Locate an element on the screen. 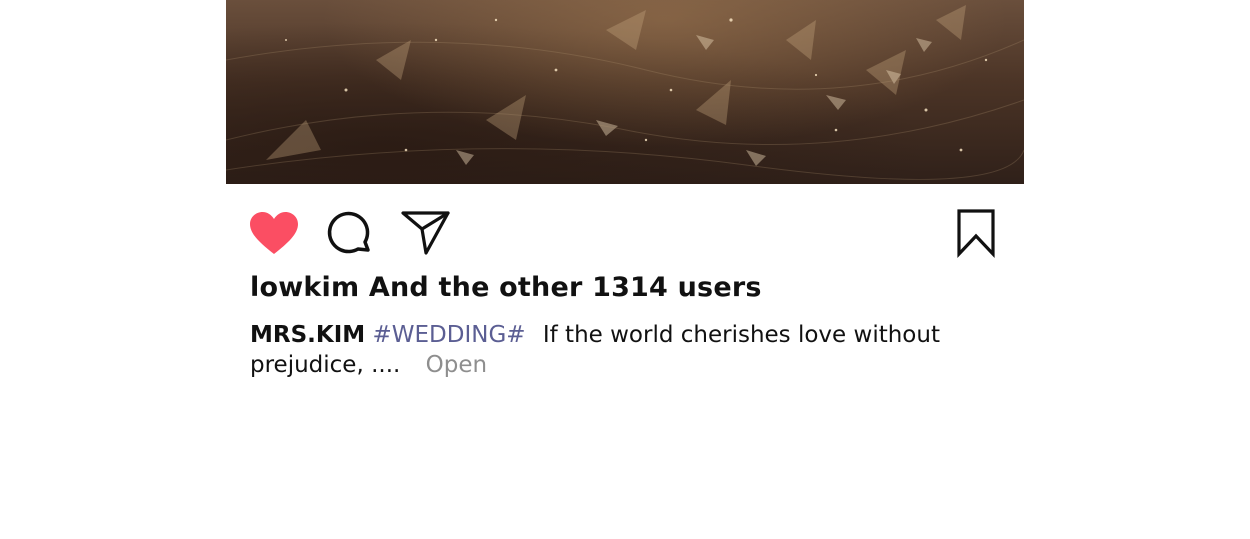 The image size is (1250, 539). share-button is located at coordinates (426, 233).